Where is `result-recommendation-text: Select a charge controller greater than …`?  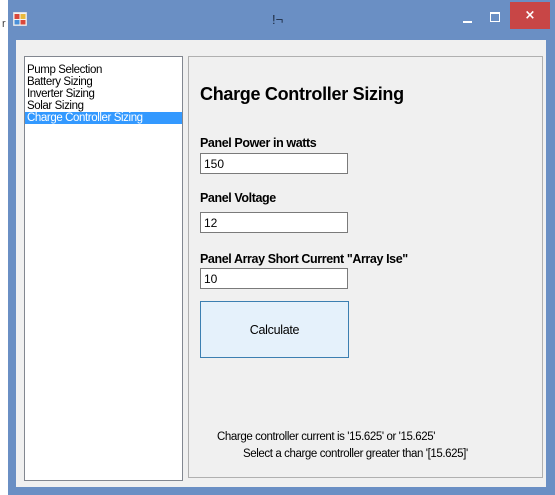
result-recommendation-text: Select a charge controller greater than … is located at coordinates (355, 454).